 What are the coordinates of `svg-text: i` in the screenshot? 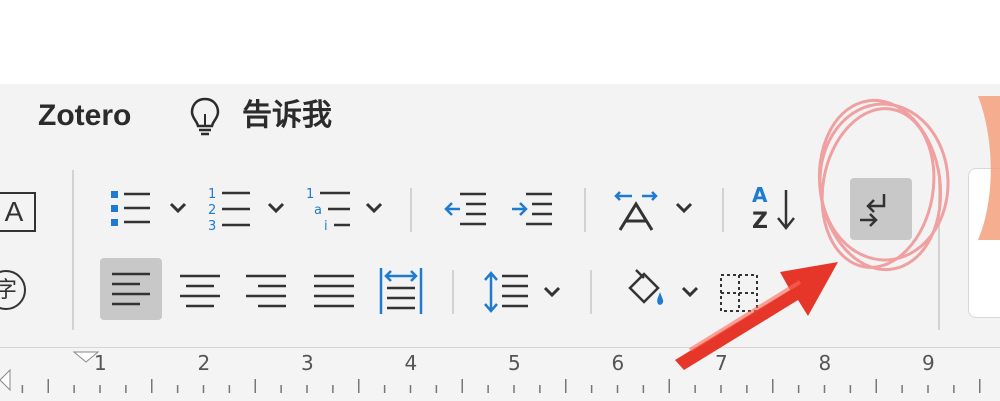 It's located at (326, 226).